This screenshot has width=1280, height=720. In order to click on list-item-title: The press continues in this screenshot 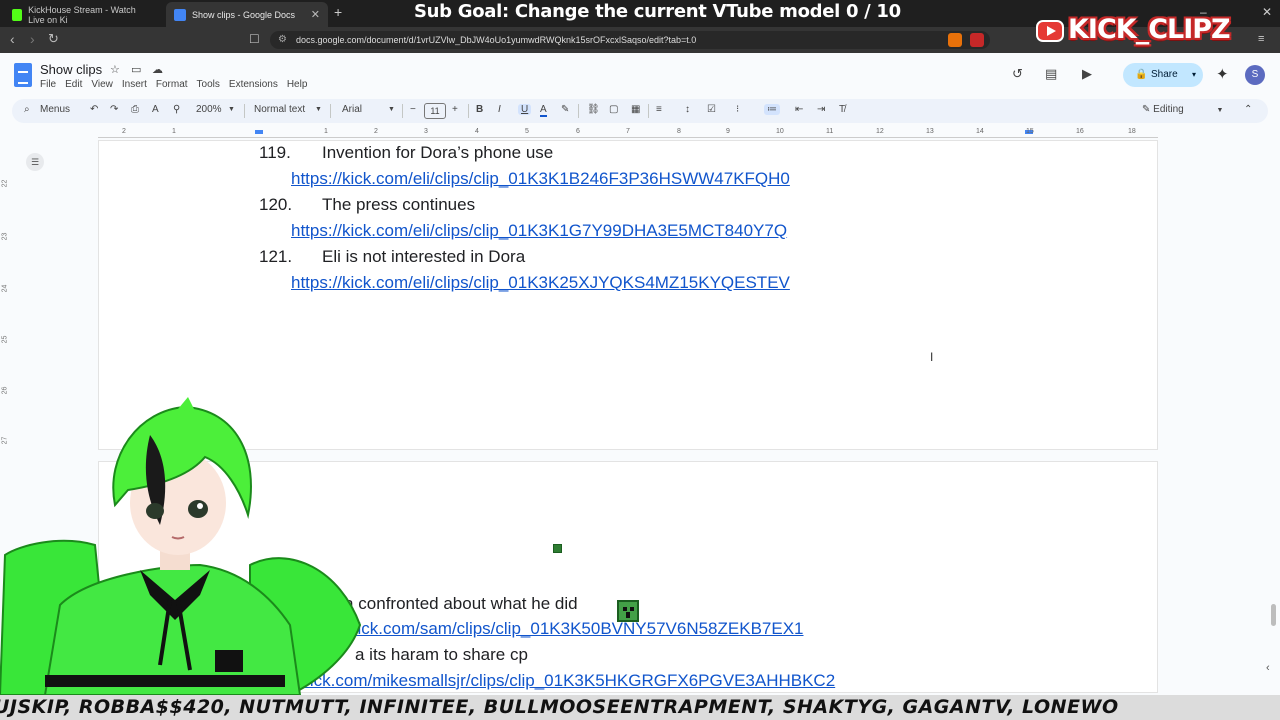, I will do `click(399, 204)`.